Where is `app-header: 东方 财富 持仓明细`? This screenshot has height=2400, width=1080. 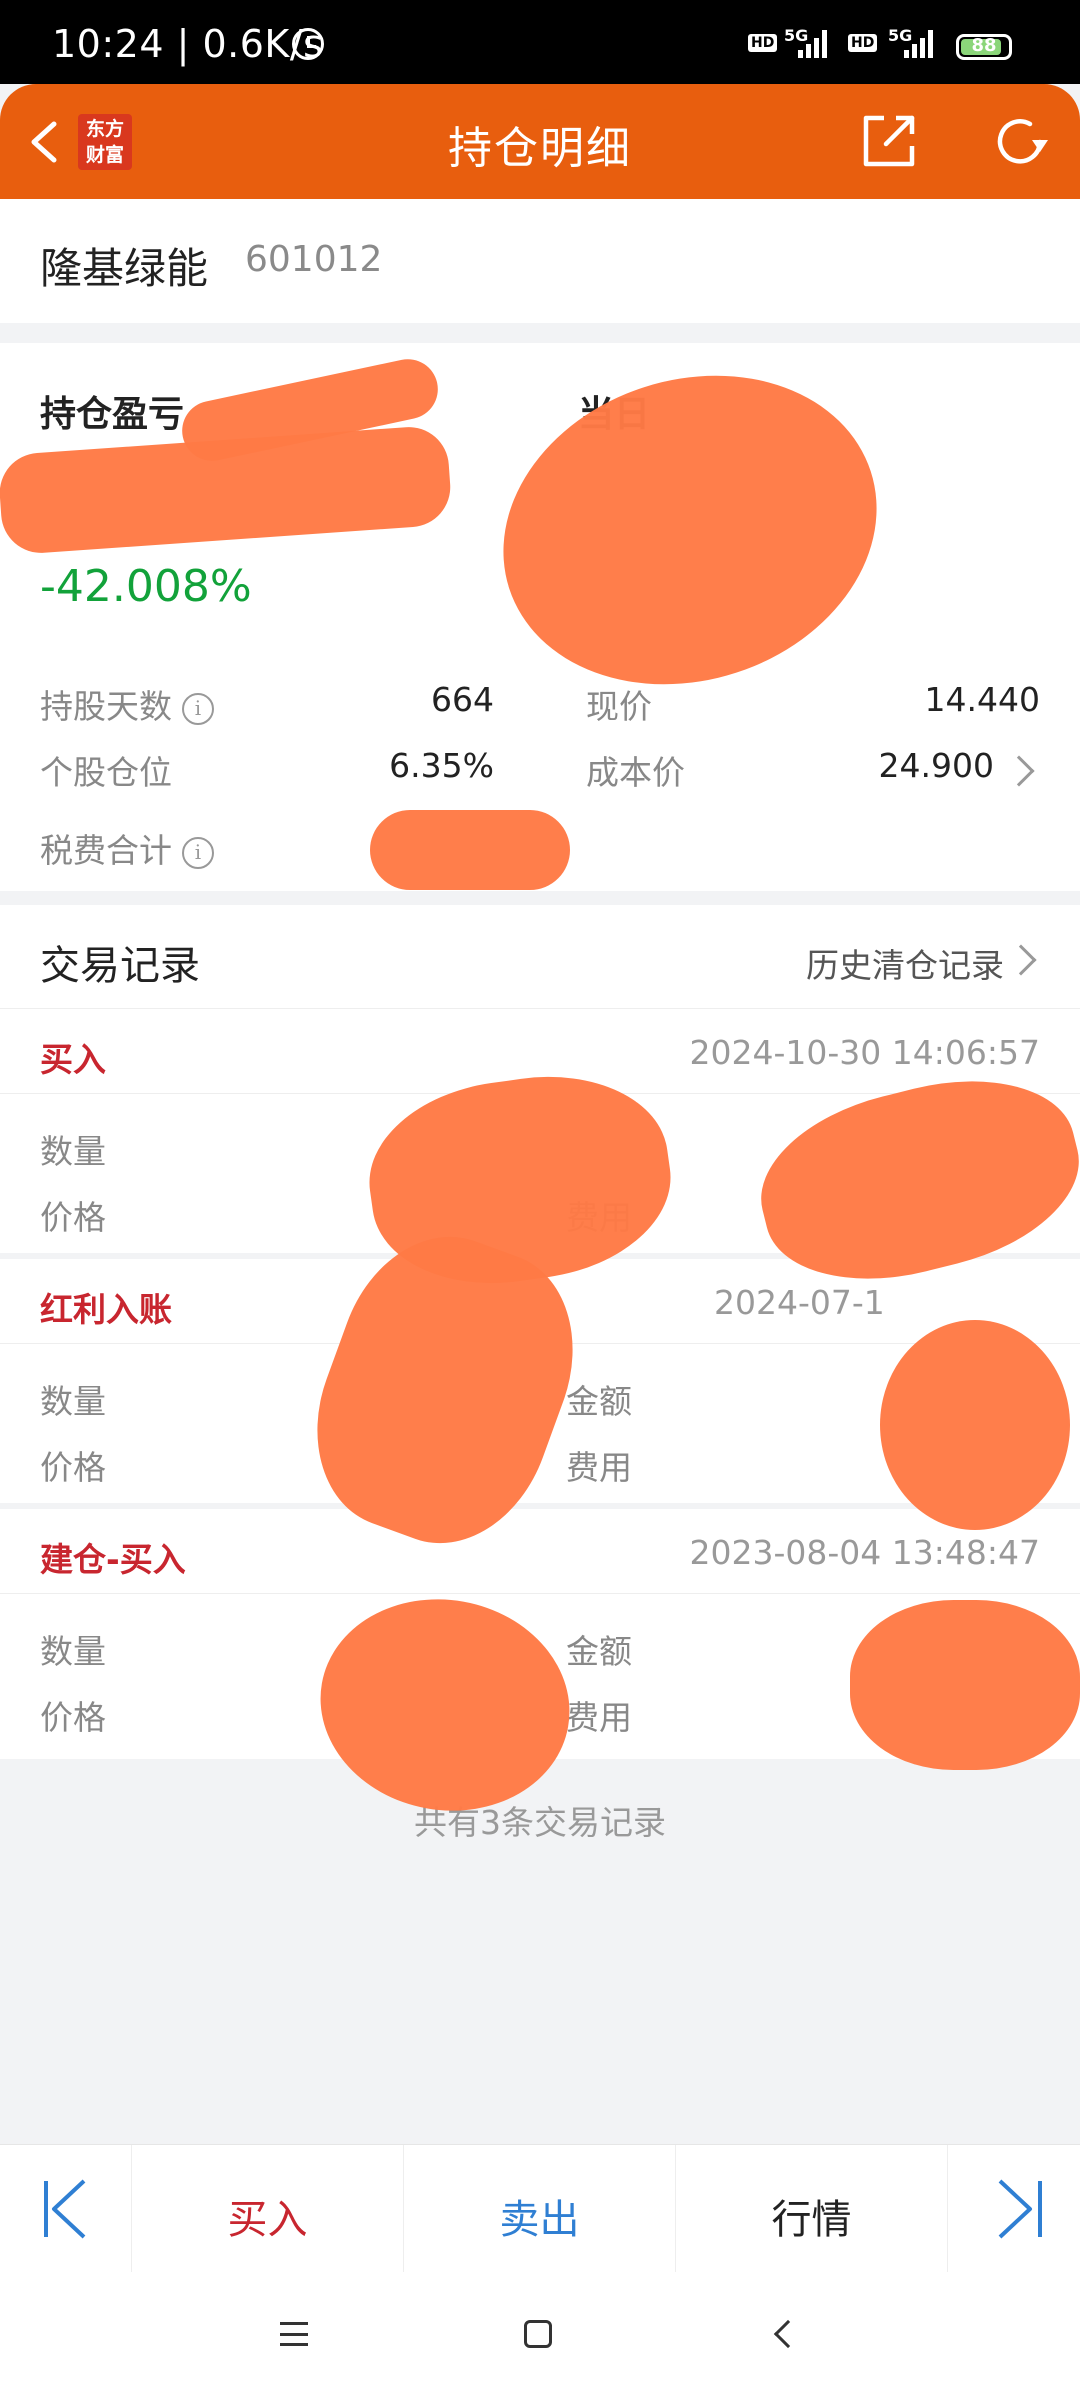
app-header: 东方 财富 持仓明细 is located at coordinates (540, 141).